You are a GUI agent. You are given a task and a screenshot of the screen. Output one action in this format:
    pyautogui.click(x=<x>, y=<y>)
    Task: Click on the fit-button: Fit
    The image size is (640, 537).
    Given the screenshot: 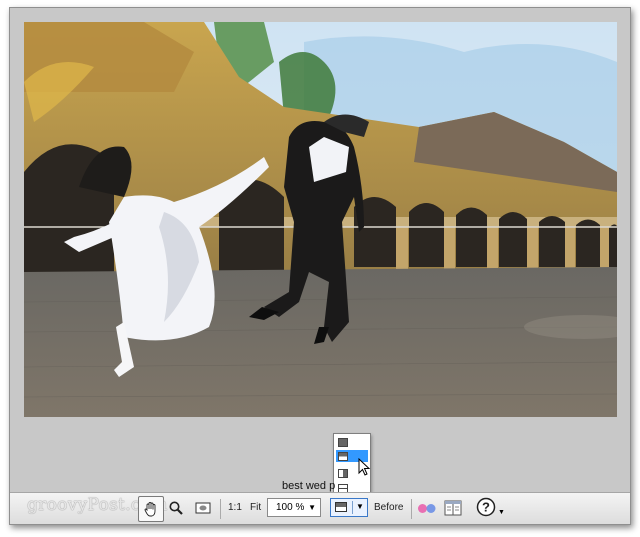 What is the action you would take?
    pyautogui.click(x=255, y=507)
    